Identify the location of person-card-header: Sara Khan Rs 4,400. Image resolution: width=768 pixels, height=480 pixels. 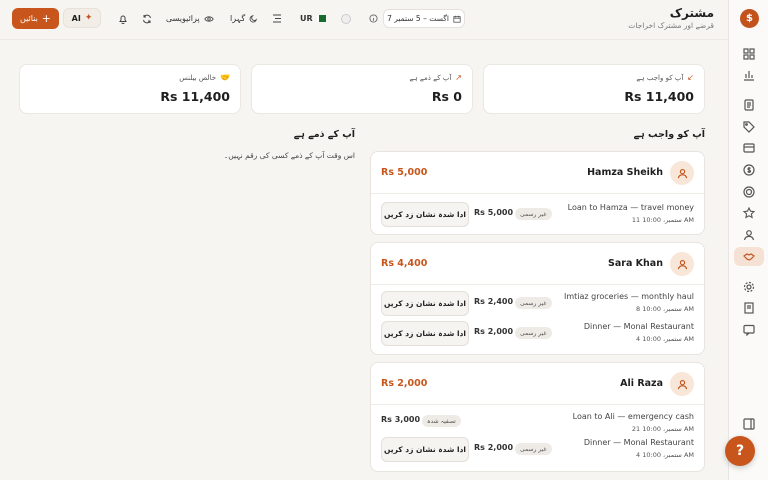
(537, 264).